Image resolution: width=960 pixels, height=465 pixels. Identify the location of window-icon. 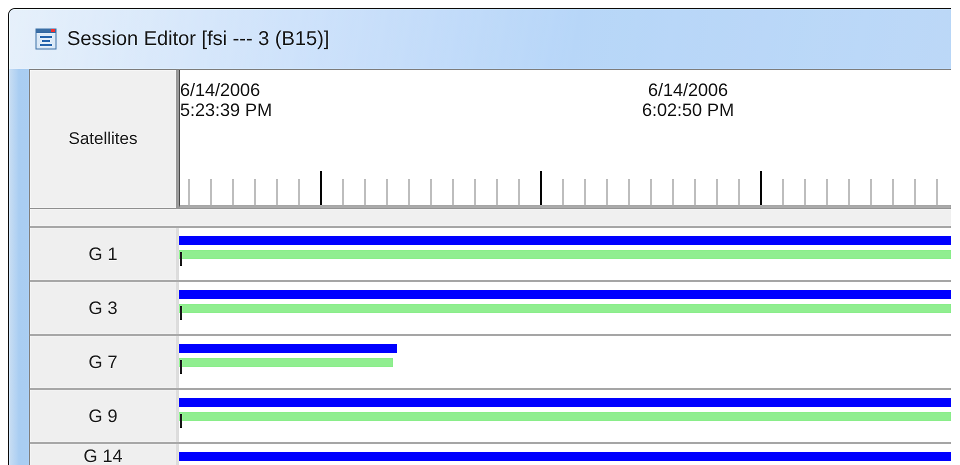
(46, 39).